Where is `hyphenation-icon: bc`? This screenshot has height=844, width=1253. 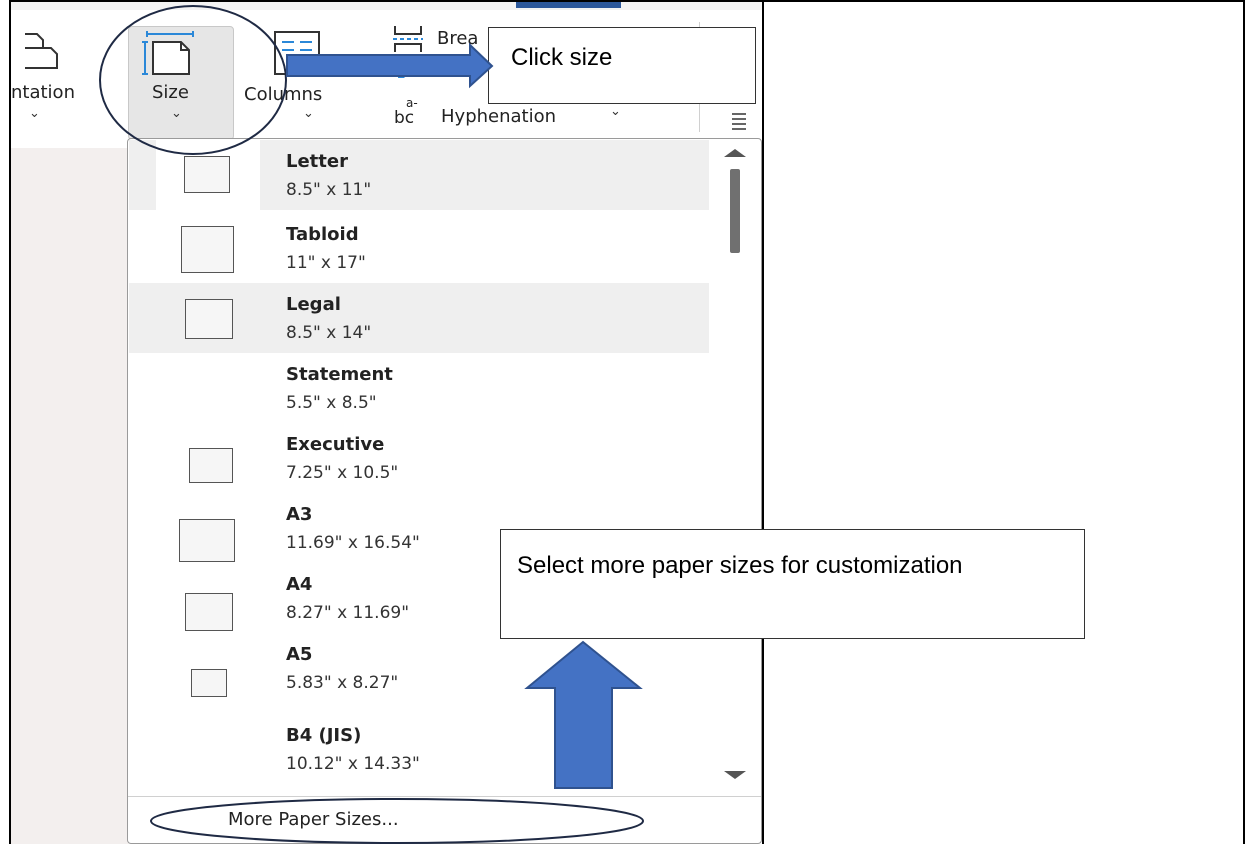 hyphenation-icon: bc is located at coordinates (404, 118).